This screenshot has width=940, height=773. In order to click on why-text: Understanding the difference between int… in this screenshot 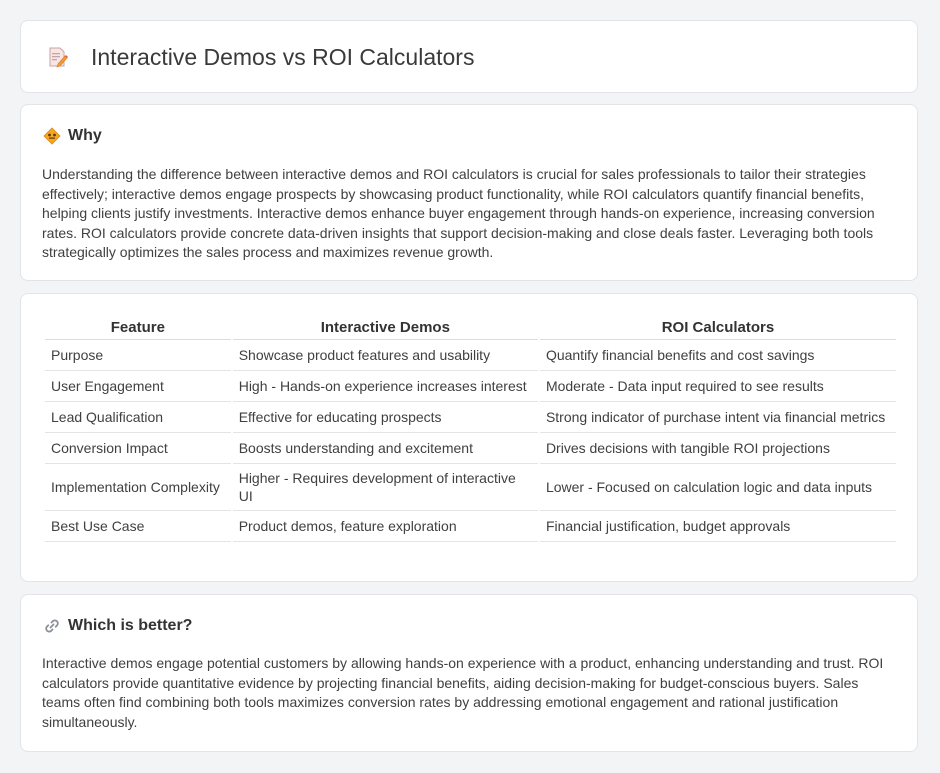, I will do `click(458, 213)`.